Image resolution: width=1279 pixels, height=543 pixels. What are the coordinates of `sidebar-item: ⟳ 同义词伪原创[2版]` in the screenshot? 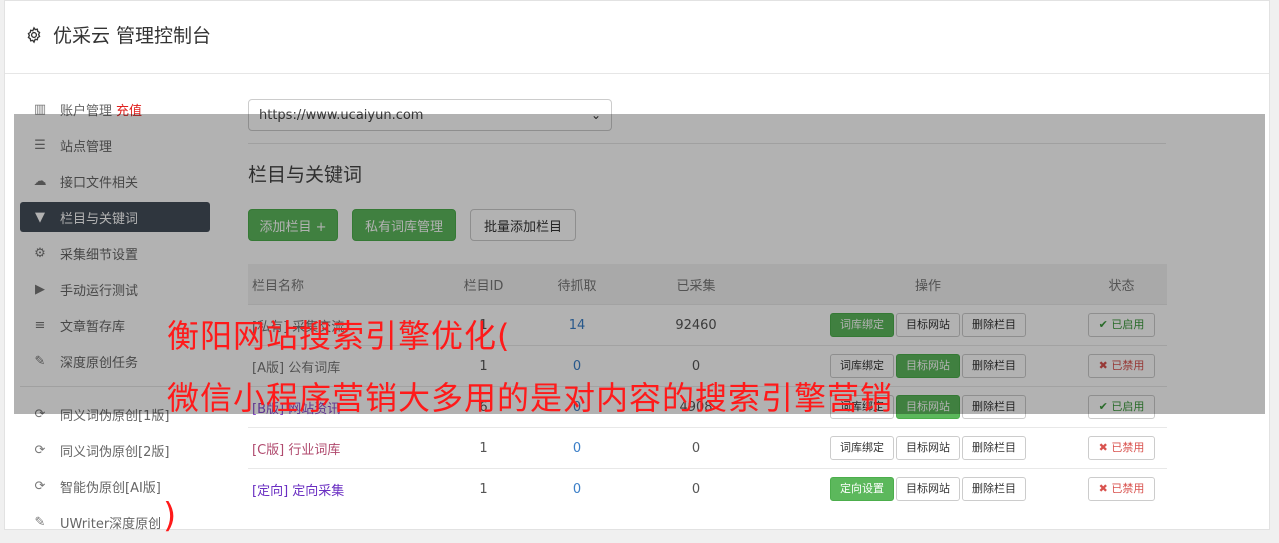 It's located at (115, 450).